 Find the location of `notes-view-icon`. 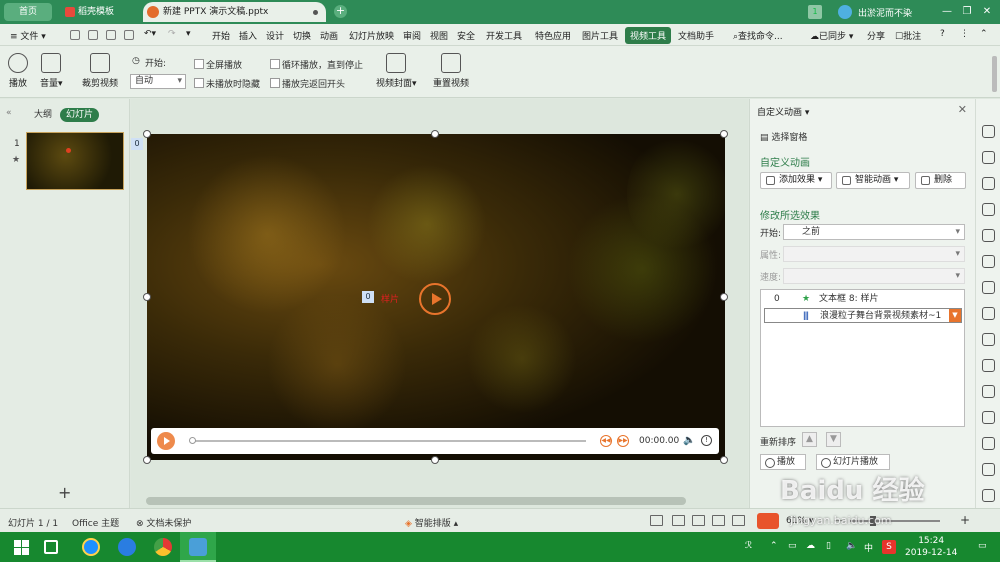

notes-view-icon is located at coordinates (656, 520).